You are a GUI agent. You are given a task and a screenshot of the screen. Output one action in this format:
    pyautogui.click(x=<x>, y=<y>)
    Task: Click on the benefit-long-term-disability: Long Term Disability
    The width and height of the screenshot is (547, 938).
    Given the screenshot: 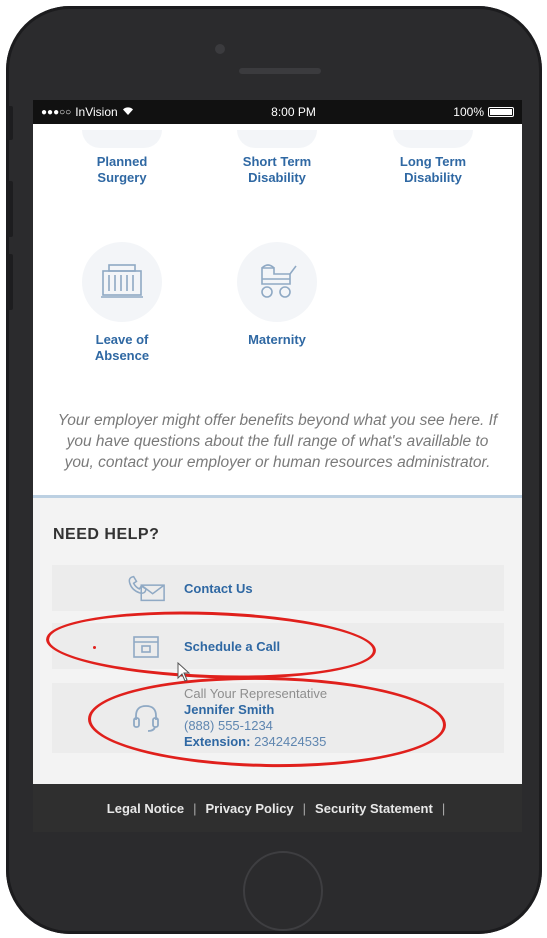 What is the action you would take?
    pyautogui.click(x=433, y=170)
    